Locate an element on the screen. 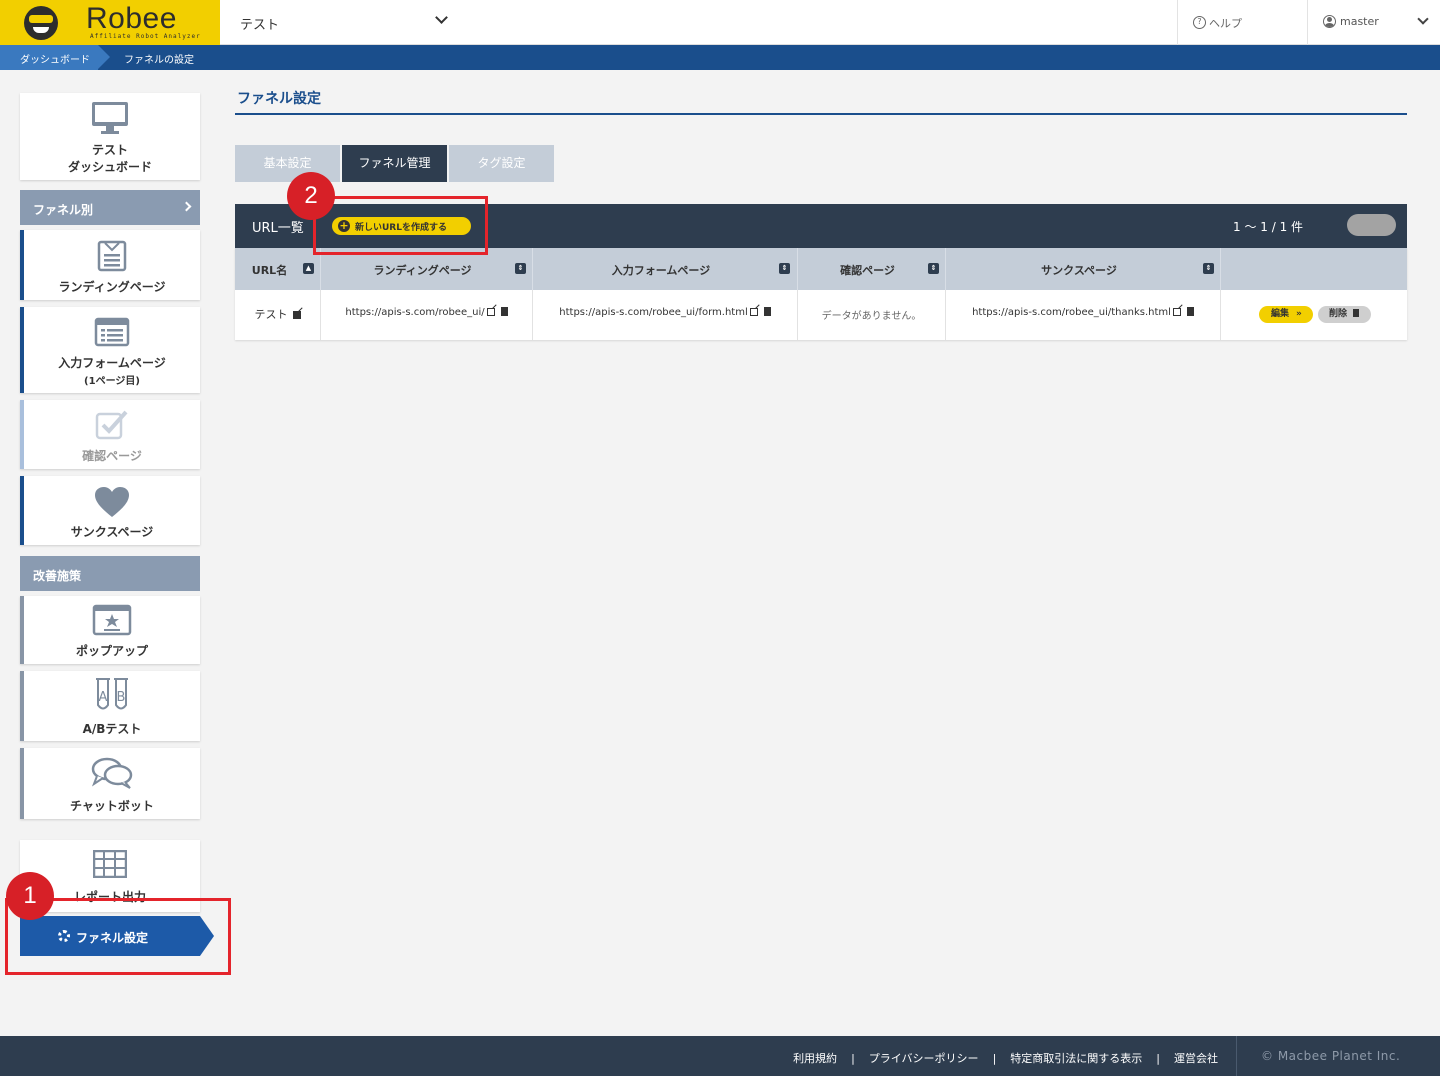 This screenshot has width=1440, height=1076. trash-icon is located at coordinates (1356, 313).